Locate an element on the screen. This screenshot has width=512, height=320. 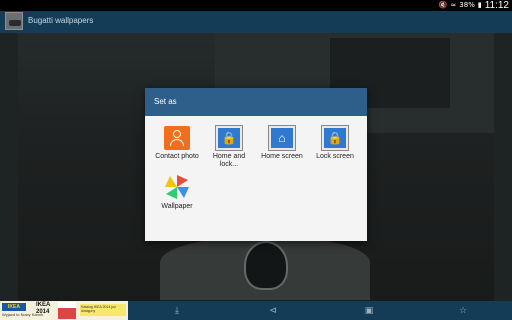
option-wallpaper: Wallpaper is located at coordinates (177, 192).